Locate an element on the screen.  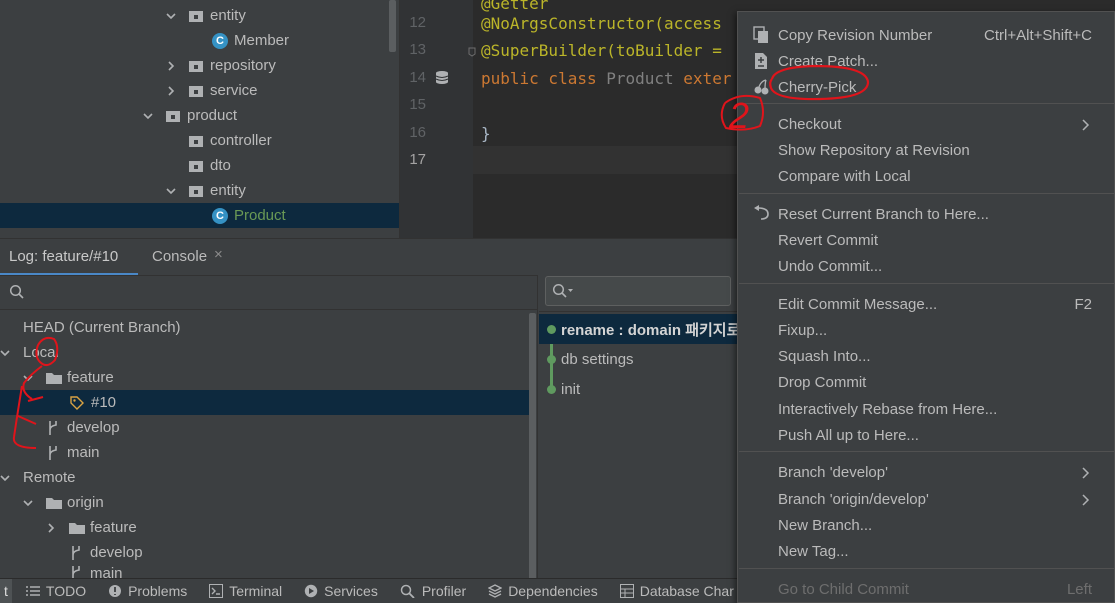
line-number: 15 is located at coordinates (417, 104).